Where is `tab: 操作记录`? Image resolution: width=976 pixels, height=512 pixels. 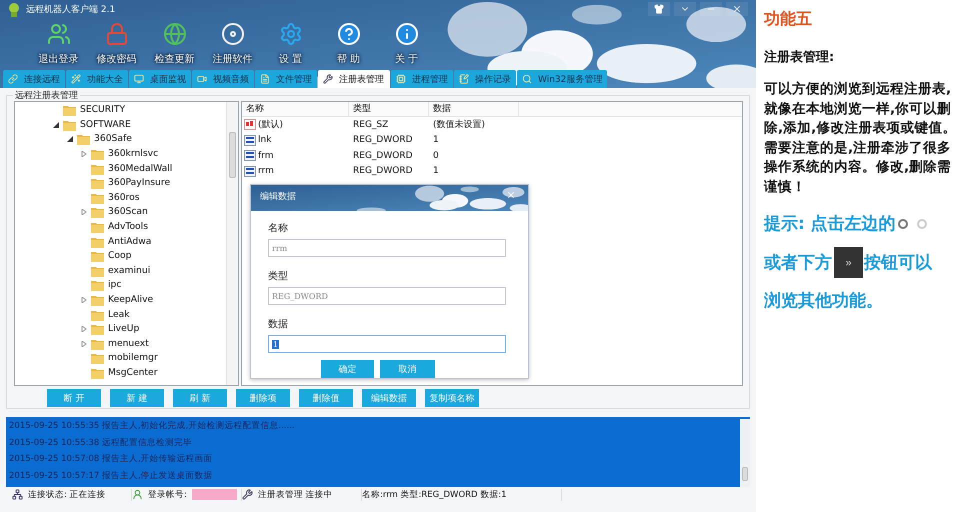 tab: 操作记录 is located at coordinates (485, 79).